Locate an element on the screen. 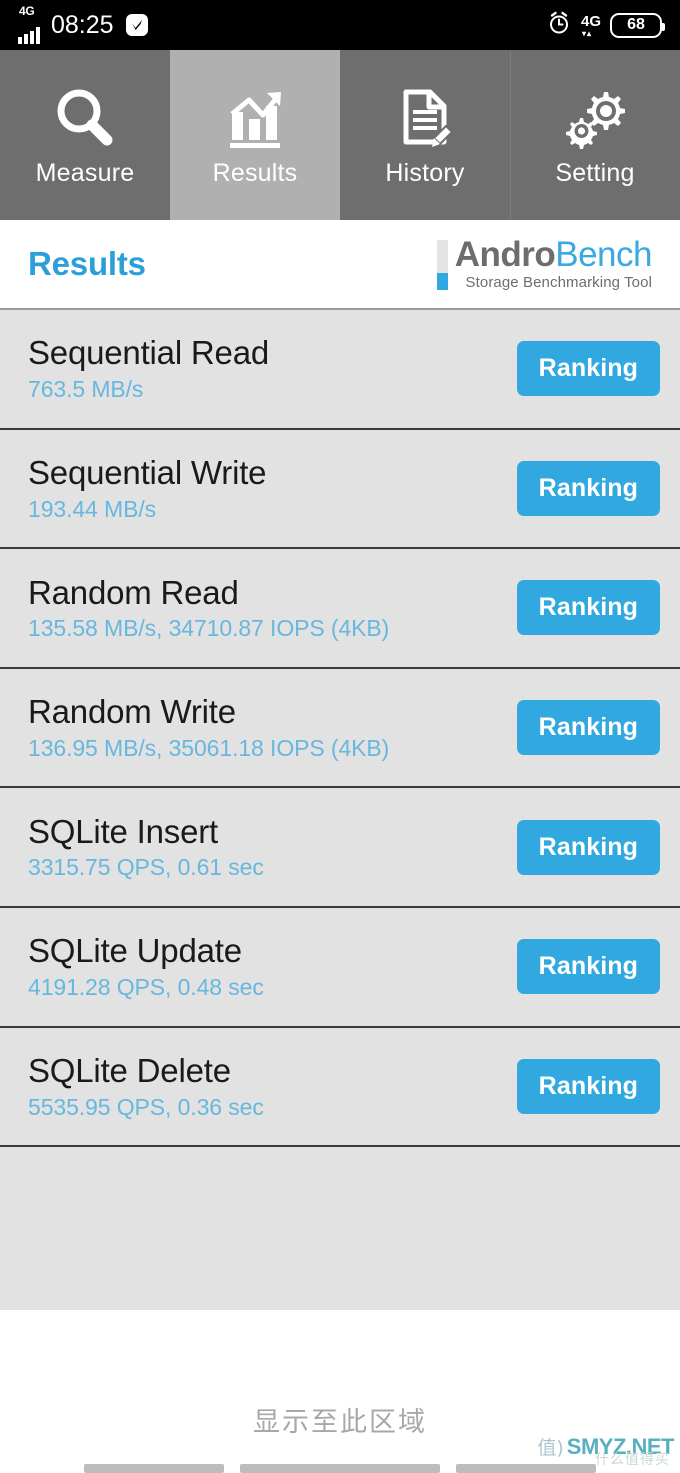 The width and height of the screenshot is (680, 1473). checkmark-badge-icon is located at coordinates (136, 25).